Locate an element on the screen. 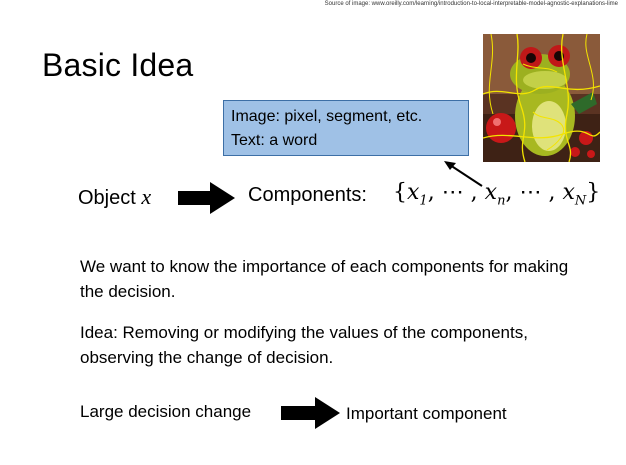 The height and width of the screenshot is (465, 626). component-x1: x is located at coordinates (413, 192).